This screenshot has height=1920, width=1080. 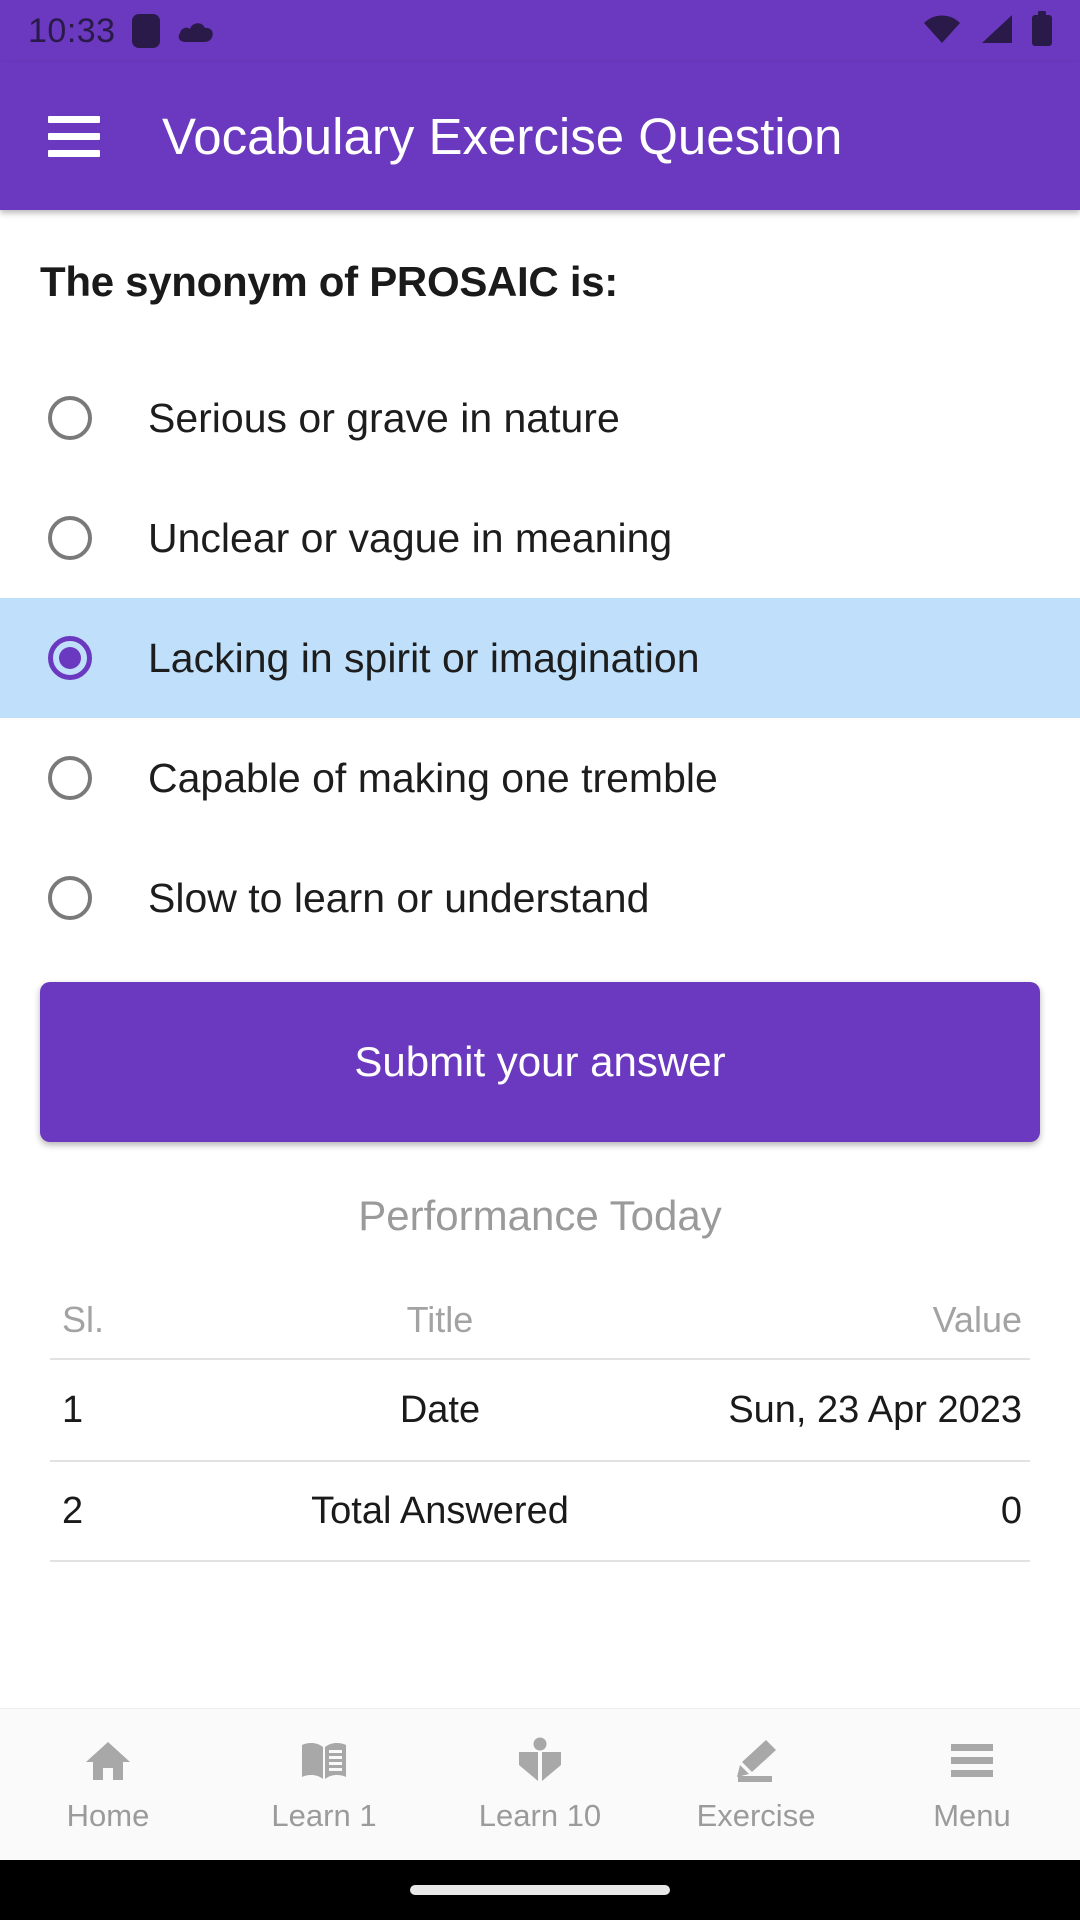 I want to click on person-reading-icon, so click(x=540, y=1761).